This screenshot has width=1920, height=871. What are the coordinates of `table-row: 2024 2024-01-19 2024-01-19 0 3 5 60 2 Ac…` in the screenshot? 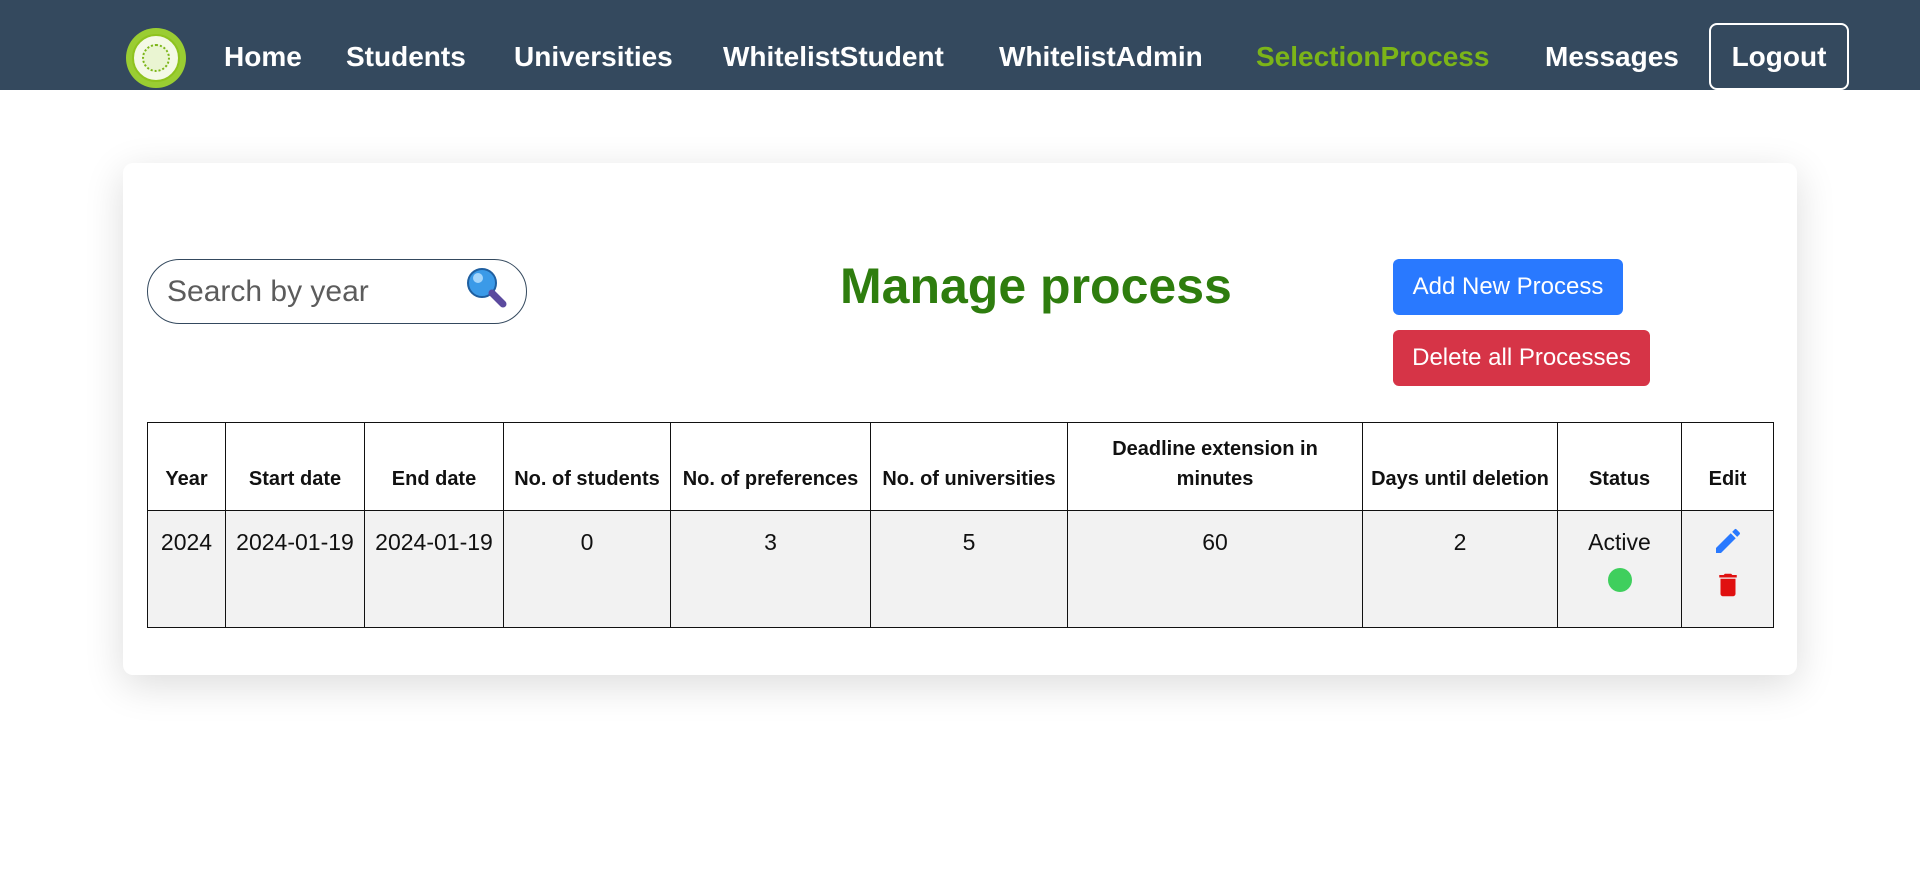 It's located at (960, 569).